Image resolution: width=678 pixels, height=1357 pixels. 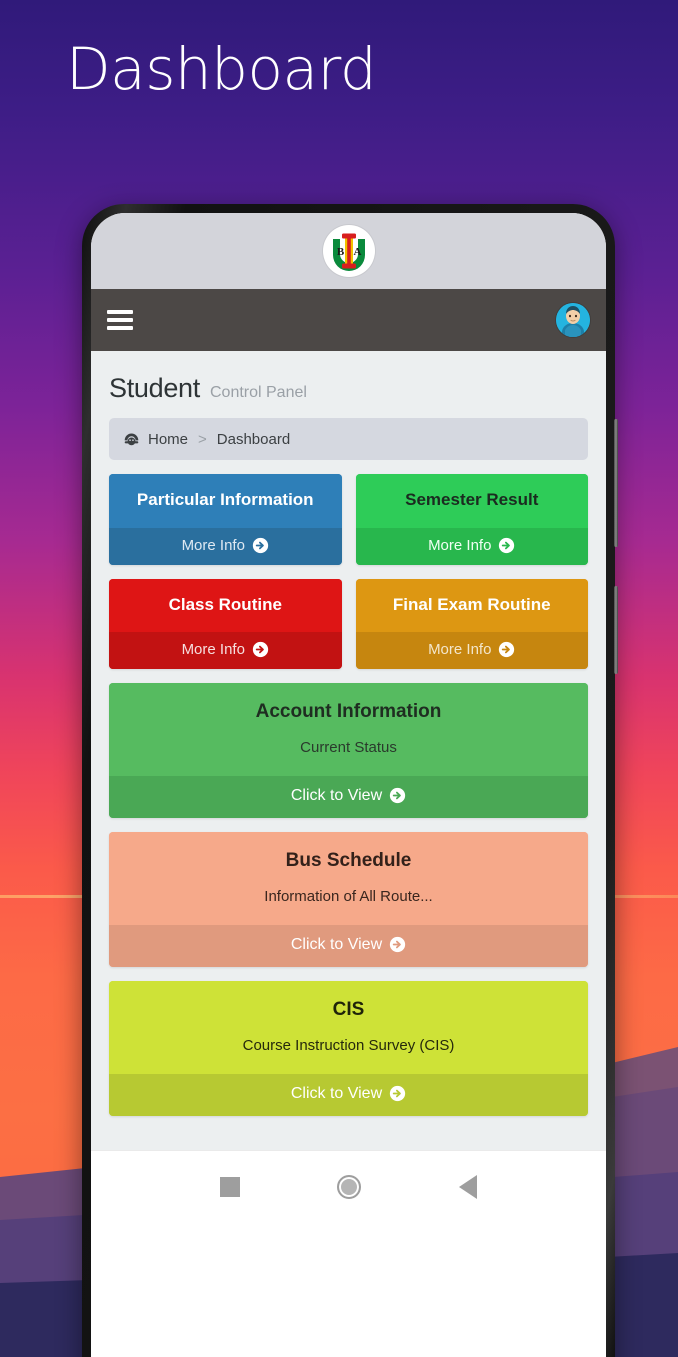 What do you see at coordinates (229, 1187) in the screenshot?
I see `recents-square-icon` at bounding box center [229, 1187].